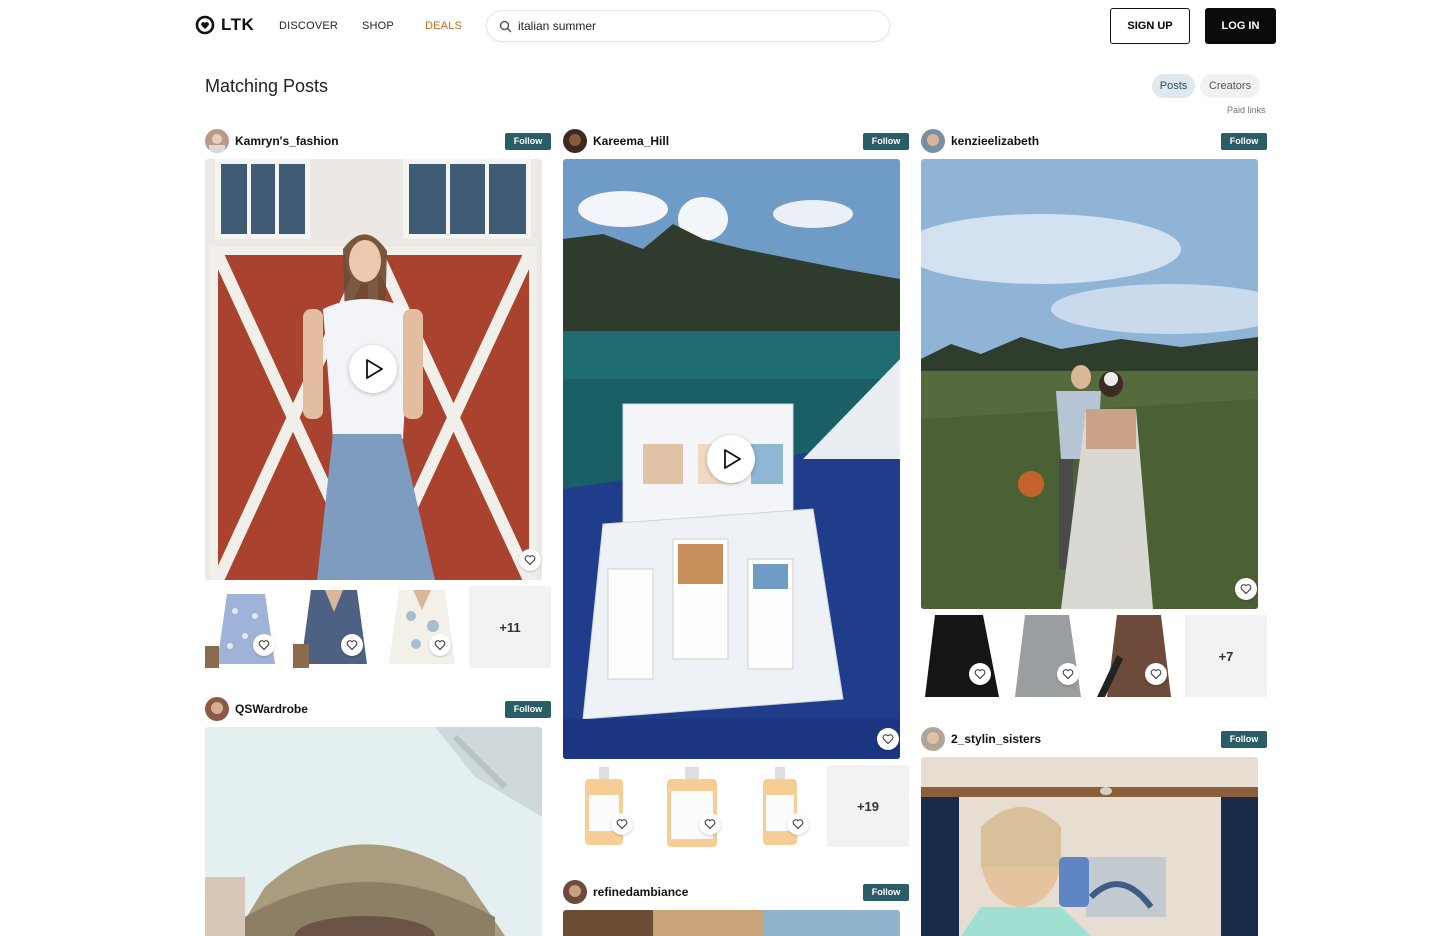  What do you see at coordinates (640, 892) in the screenshot?
I see `username: refinedambiance` at bounding box center [640, 892].